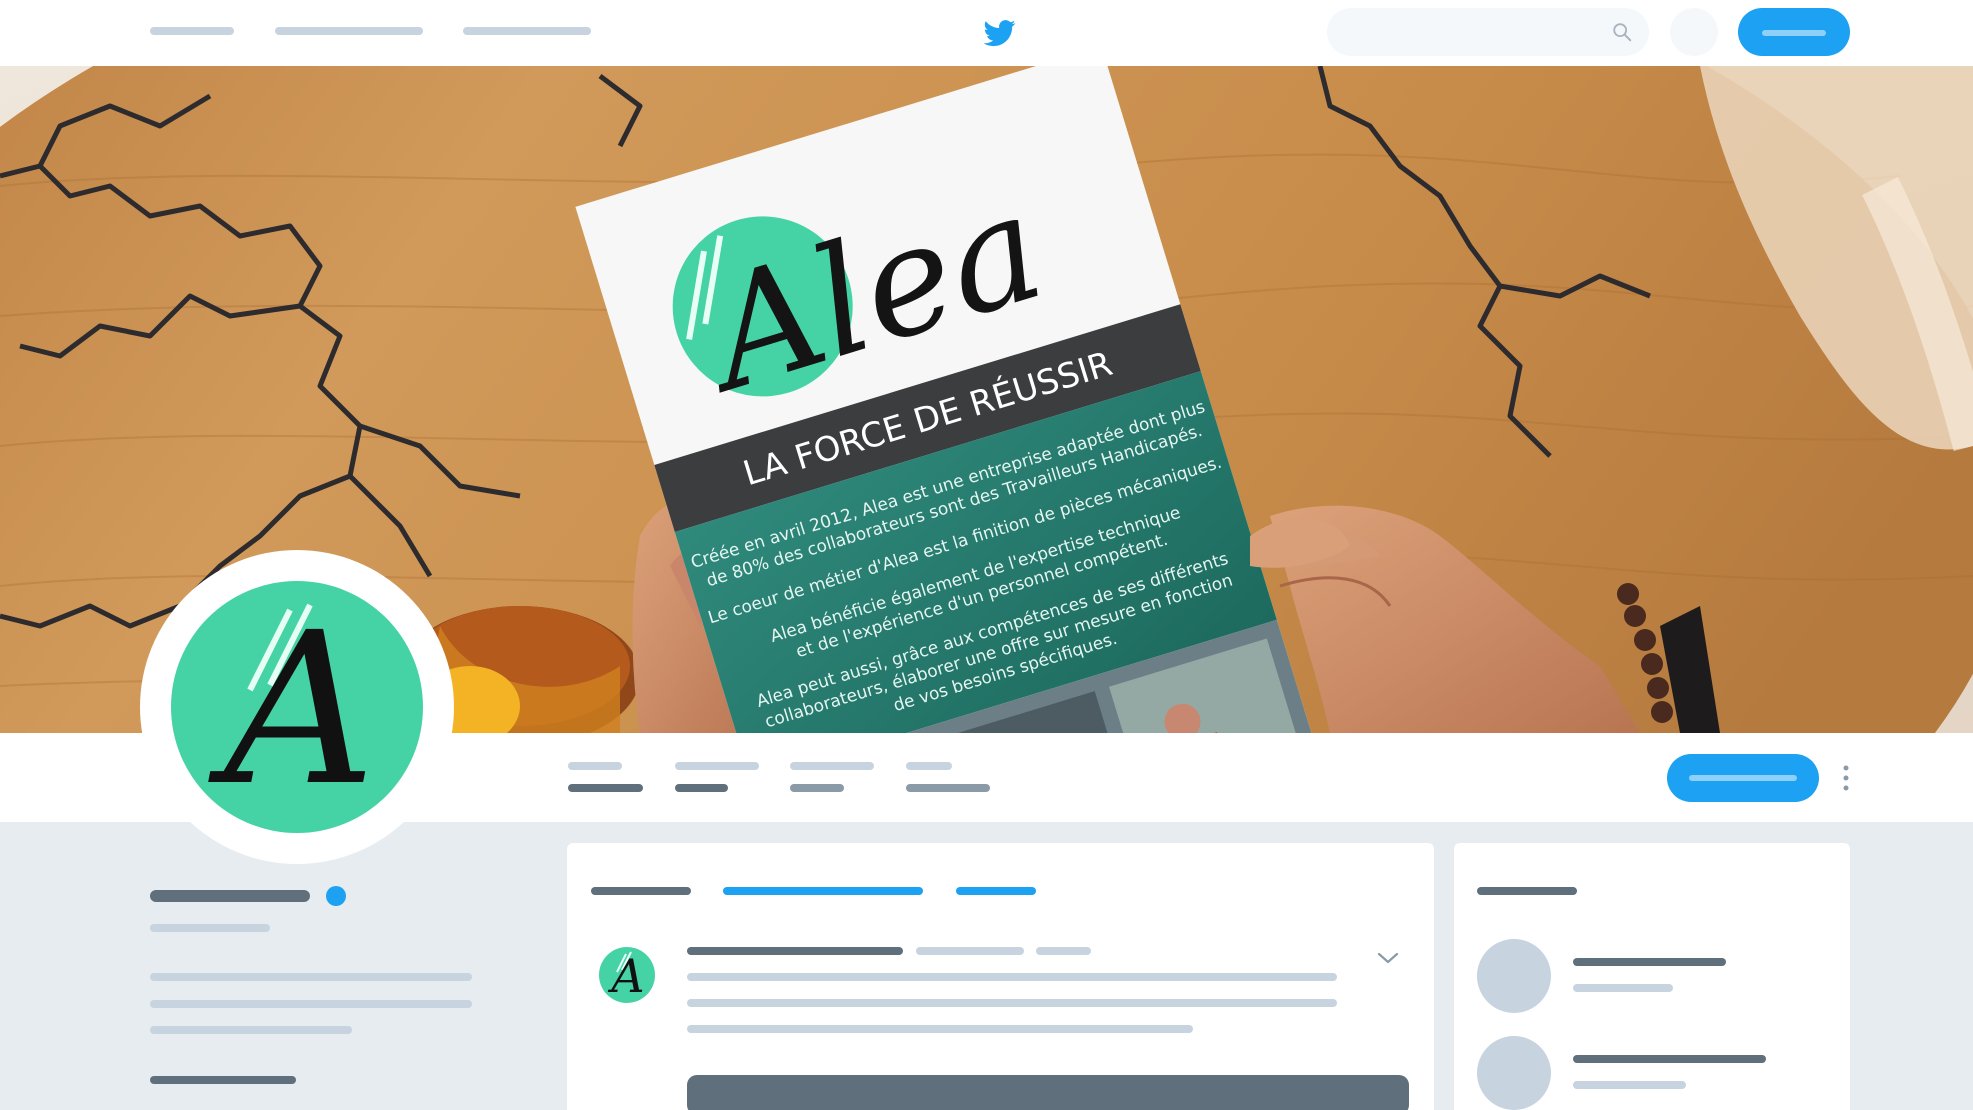 The image size is (1973, 1110). Describe the element at coordinates (717, 766) in the screenshot. I see `stat-label-following` at that location.